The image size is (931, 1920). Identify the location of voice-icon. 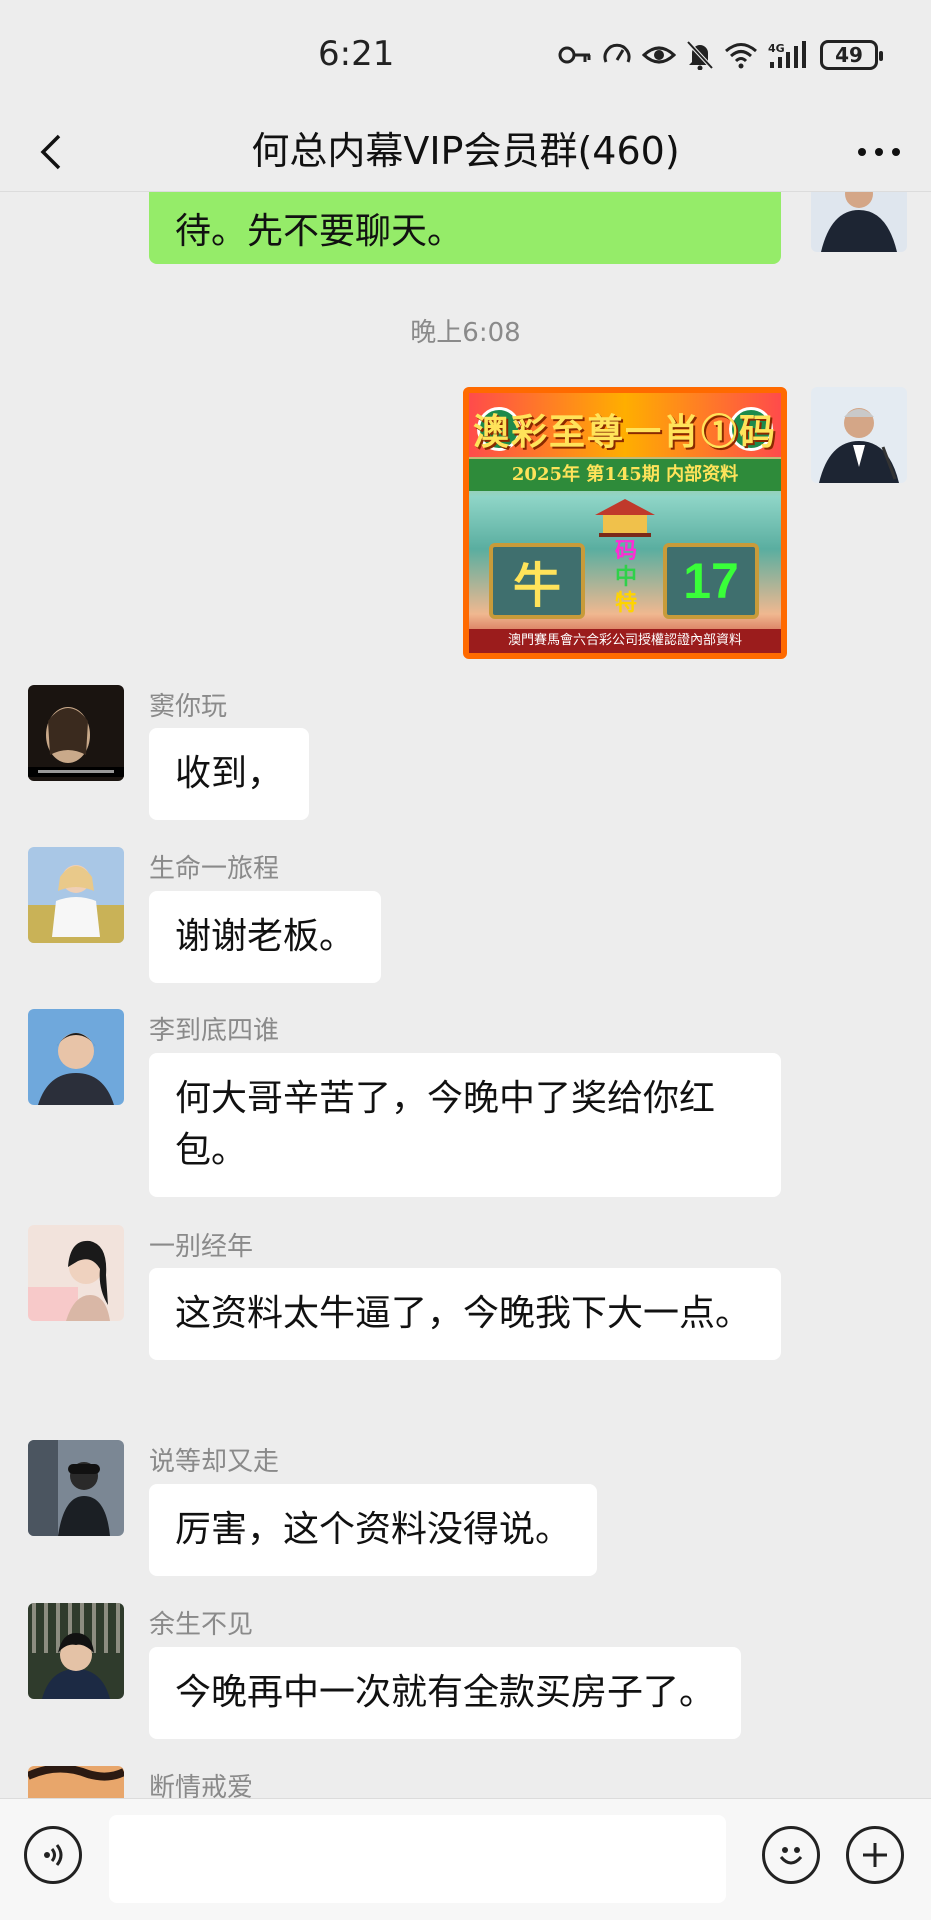
(53, 1855).